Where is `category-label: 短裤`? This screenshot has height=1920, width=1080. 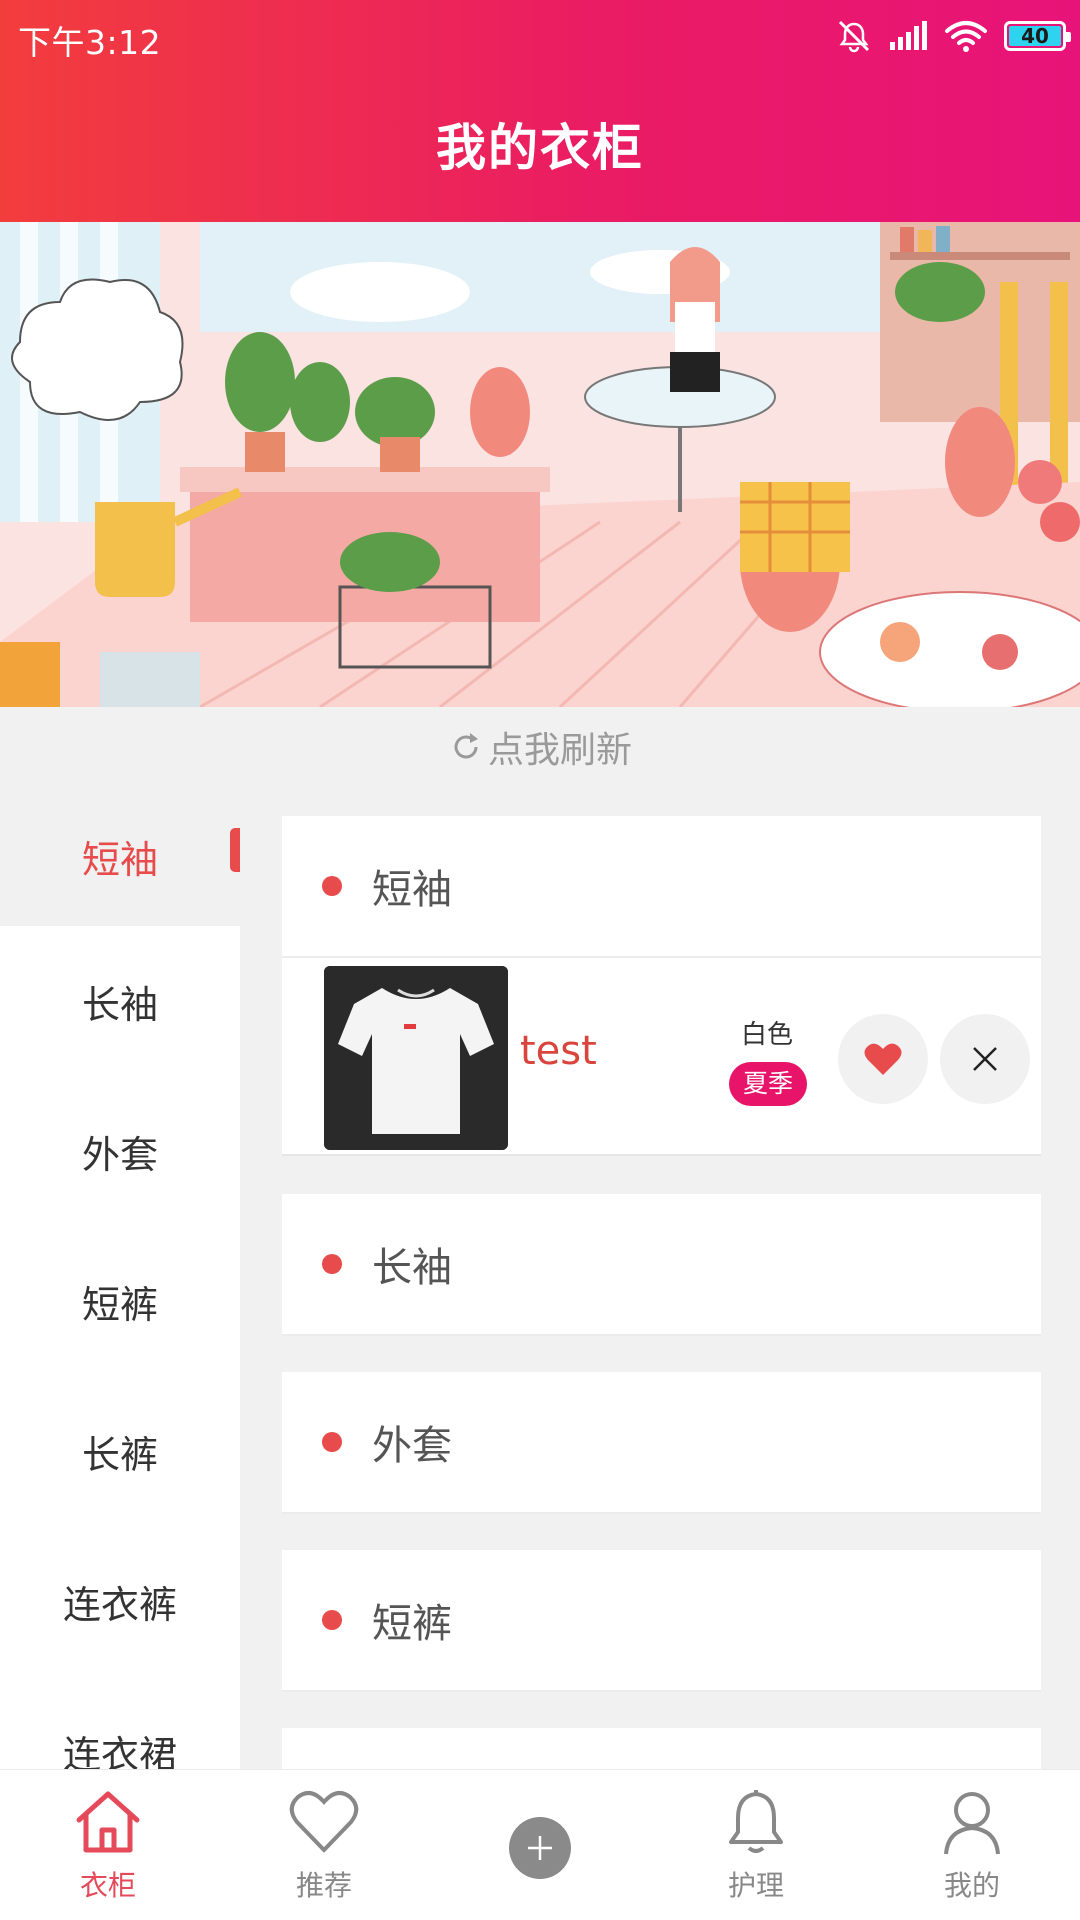
category-label: 短裤 is located at coordinates (119, 1304).